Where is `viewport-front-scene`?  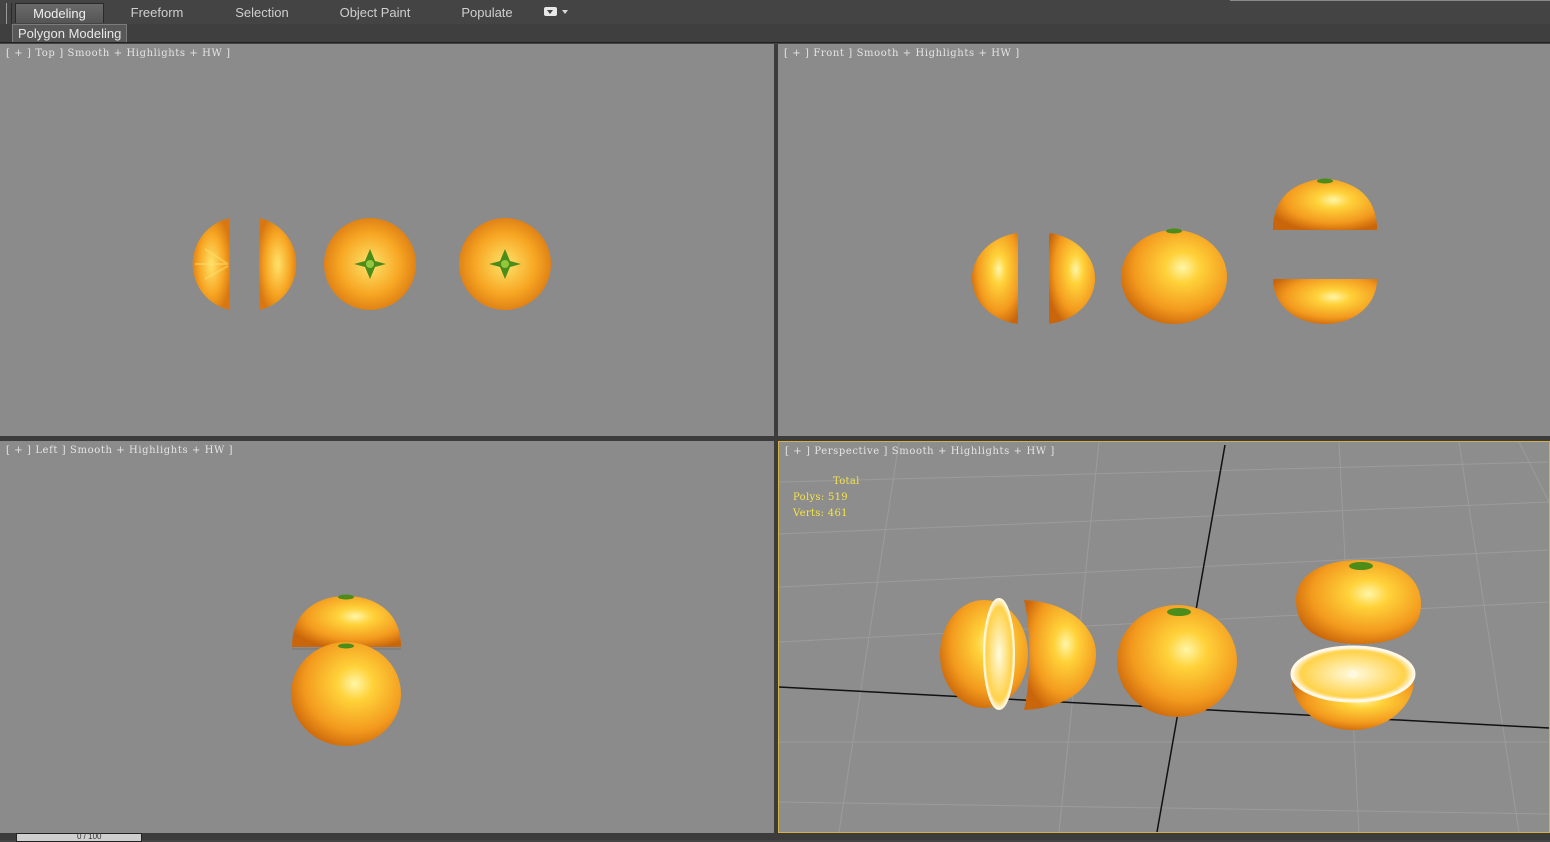
viewport-front-scene is located at coordinates (1174, 251).